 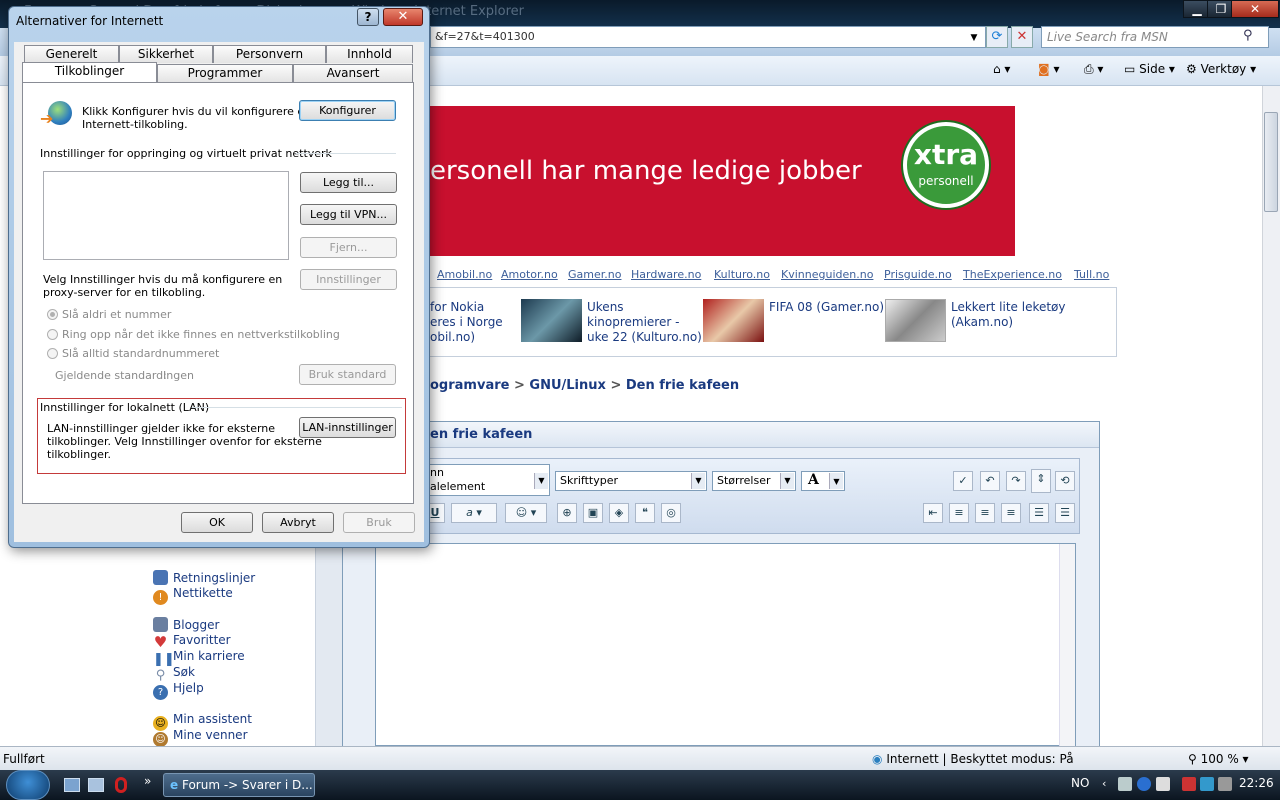 I want to click on radio-never-dial, so click(x=52, y=314).